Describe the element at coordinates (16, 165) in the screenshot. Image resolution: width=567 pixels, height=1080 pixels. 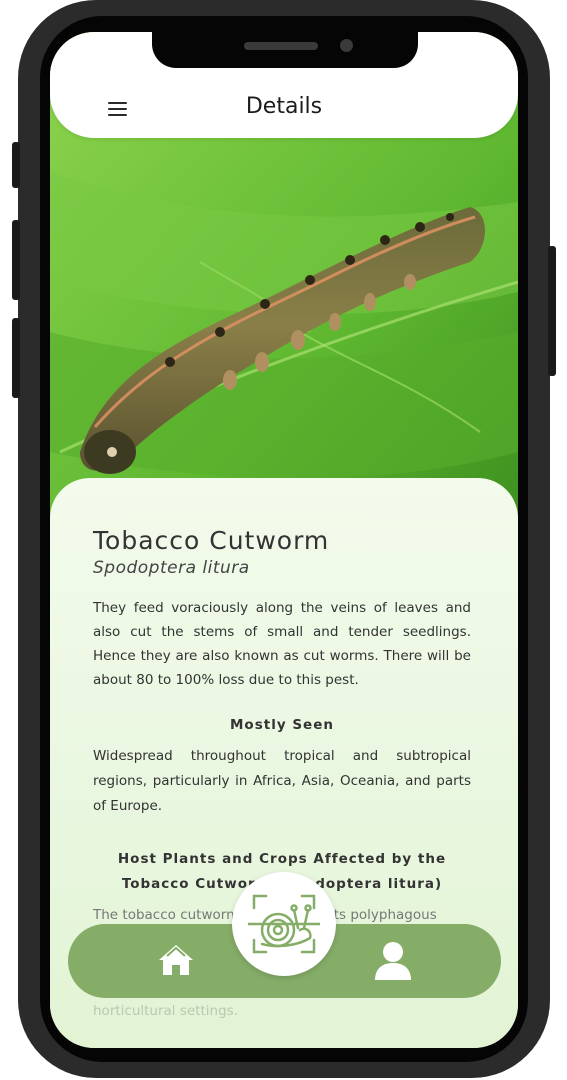
I see `mute-switch` at that location.